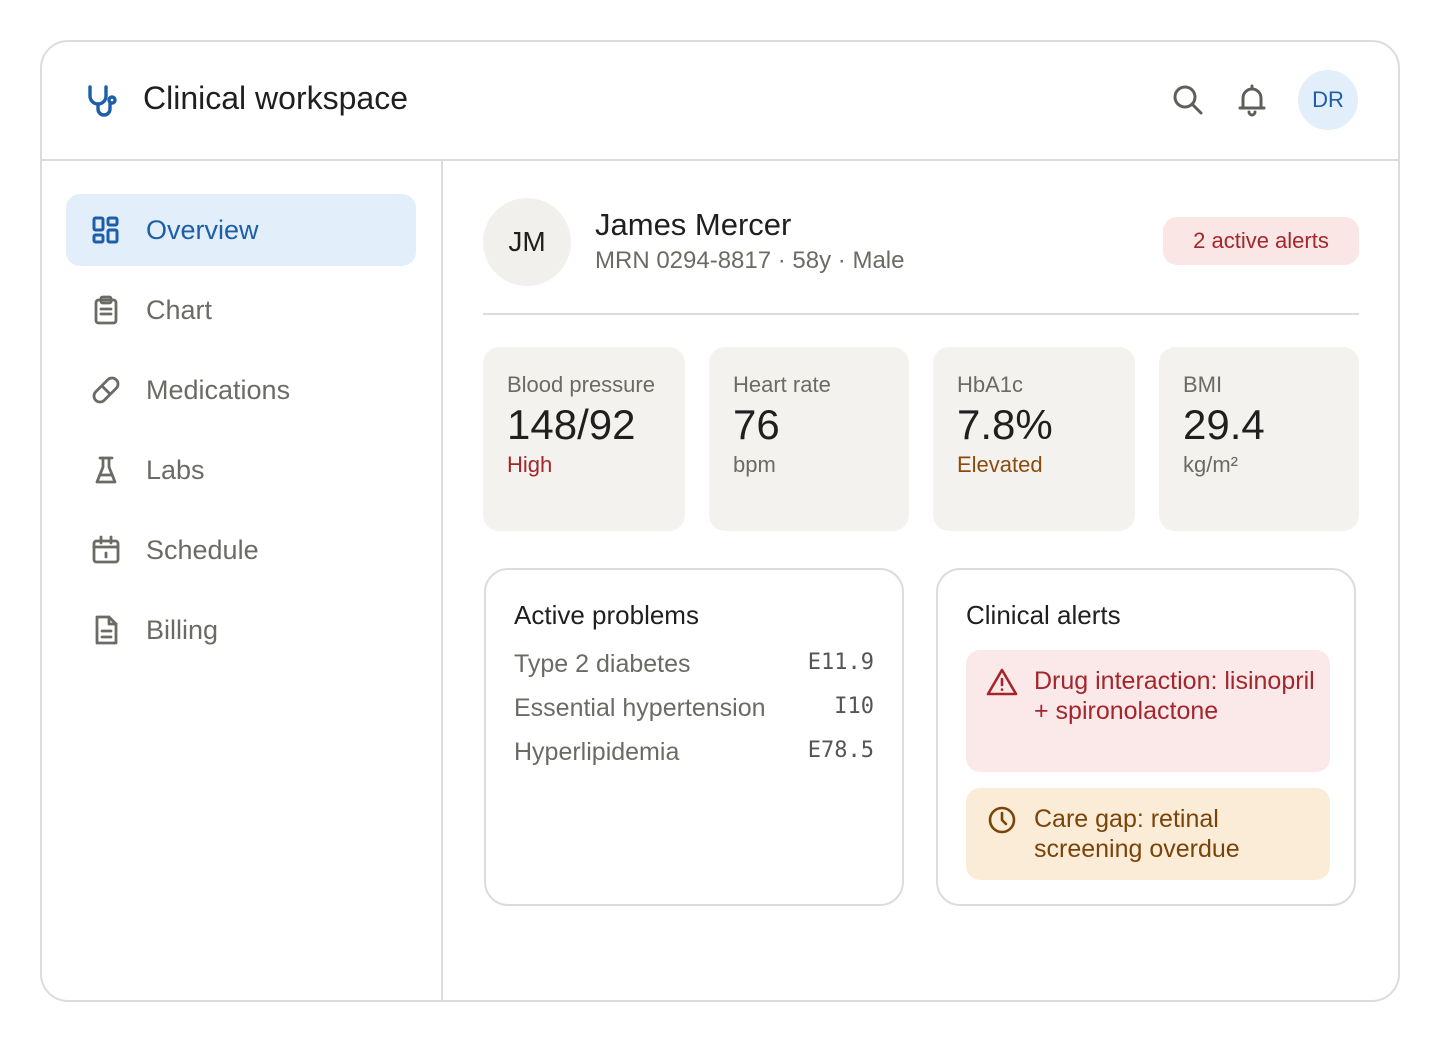 Image resolution: width=1440 pixels, height=1042 pixels. Describe the element at coordinates (1261, 241) in the screenshot. I see `active-alerts-badge: 2 active alerts` at that location.